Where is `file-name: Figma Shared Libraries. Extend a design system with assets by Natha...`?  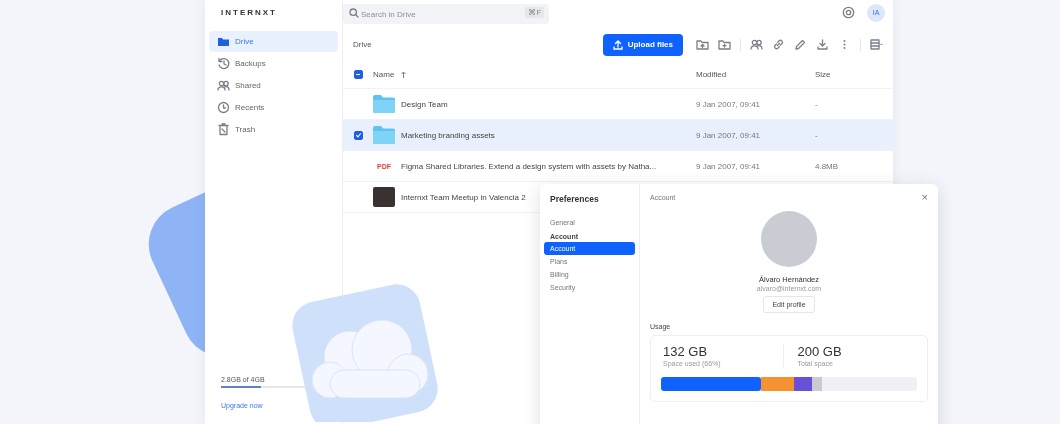 file-name: Figma Shared Libraries. Extend a design system with assets by Natha... is located at coordinates (529, 166).